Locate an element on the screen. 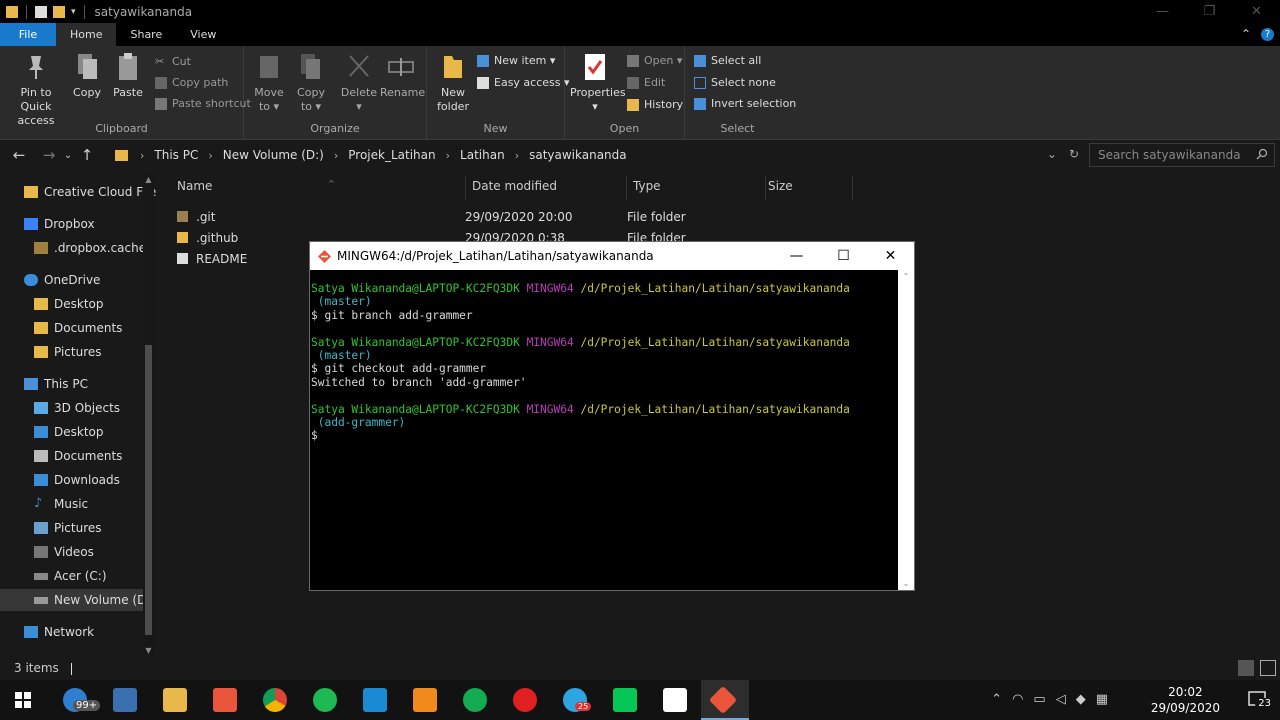 The height and width of the screenshot is (720, 1280). youtube-icon is located at coordinates (525, 700).